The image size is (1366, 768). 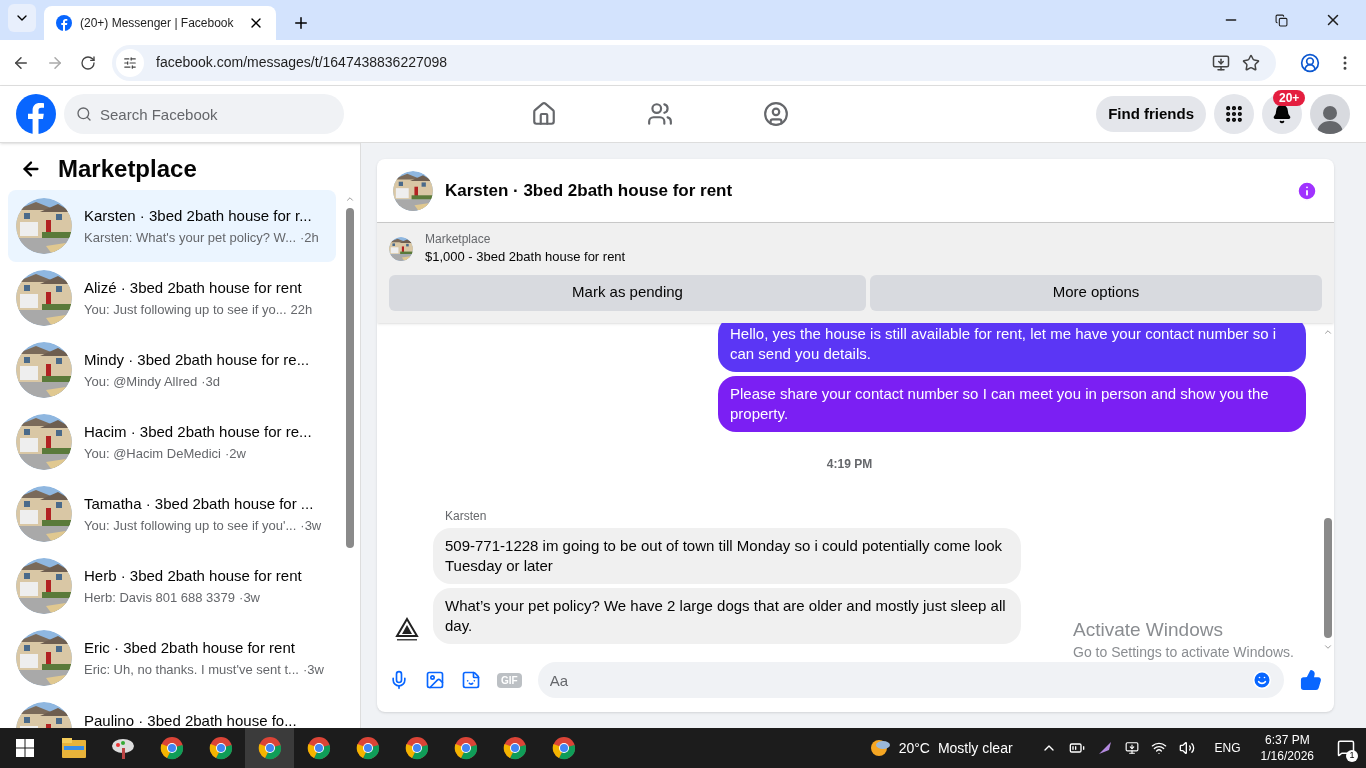 I want to click on sidebar-title: Marketplace, so click(x=127, y=168).